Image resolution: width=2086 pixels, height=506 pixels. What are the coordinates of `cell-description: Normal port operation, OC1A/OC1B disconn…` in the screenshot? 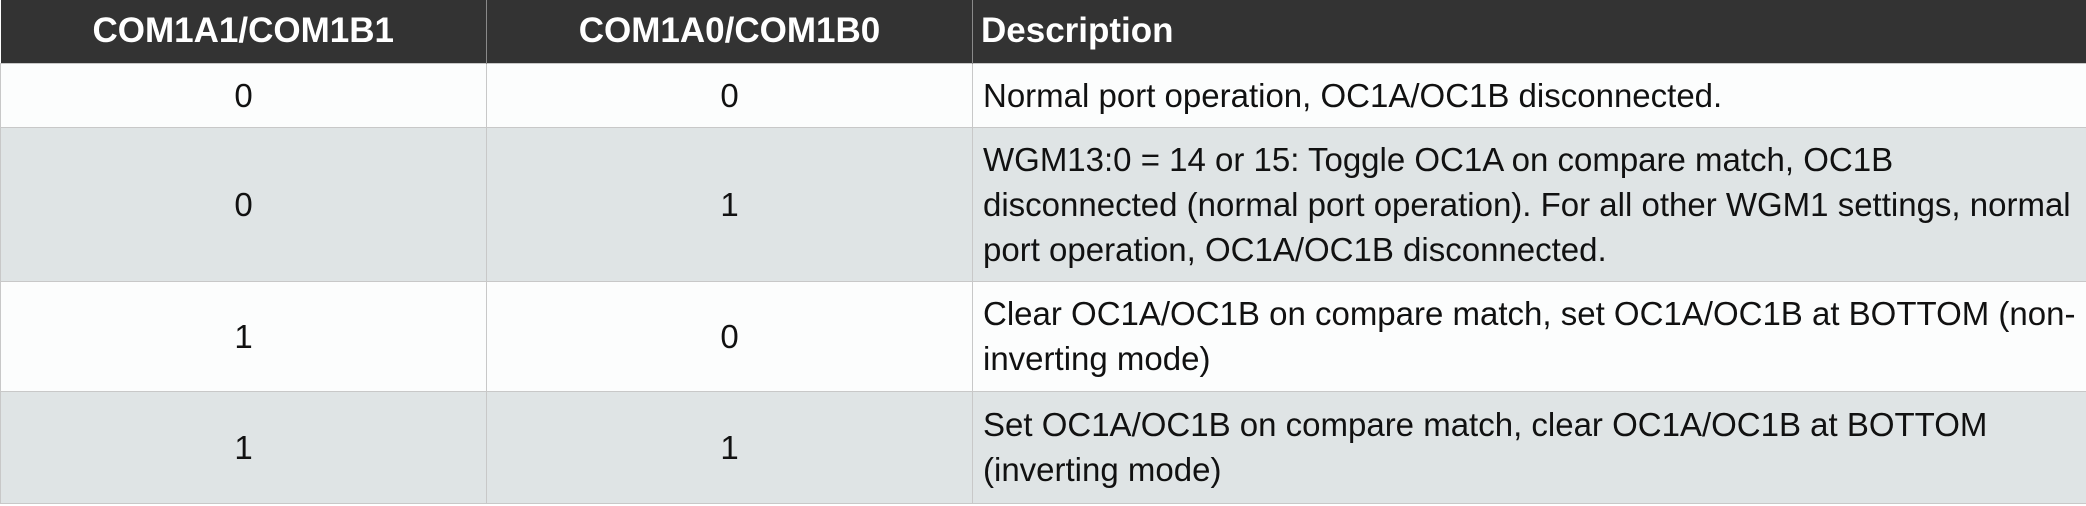 It's located at (1529, 95).